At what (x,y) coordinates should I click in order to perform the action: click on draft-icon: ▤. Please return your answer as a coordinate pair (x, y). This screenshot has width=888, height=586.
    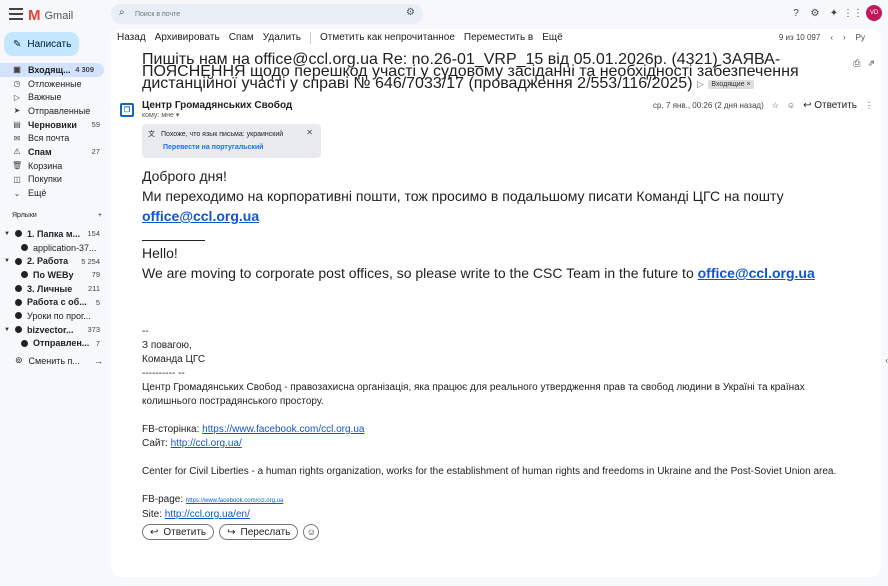
    Looking at the image, I should click on (17, 125).